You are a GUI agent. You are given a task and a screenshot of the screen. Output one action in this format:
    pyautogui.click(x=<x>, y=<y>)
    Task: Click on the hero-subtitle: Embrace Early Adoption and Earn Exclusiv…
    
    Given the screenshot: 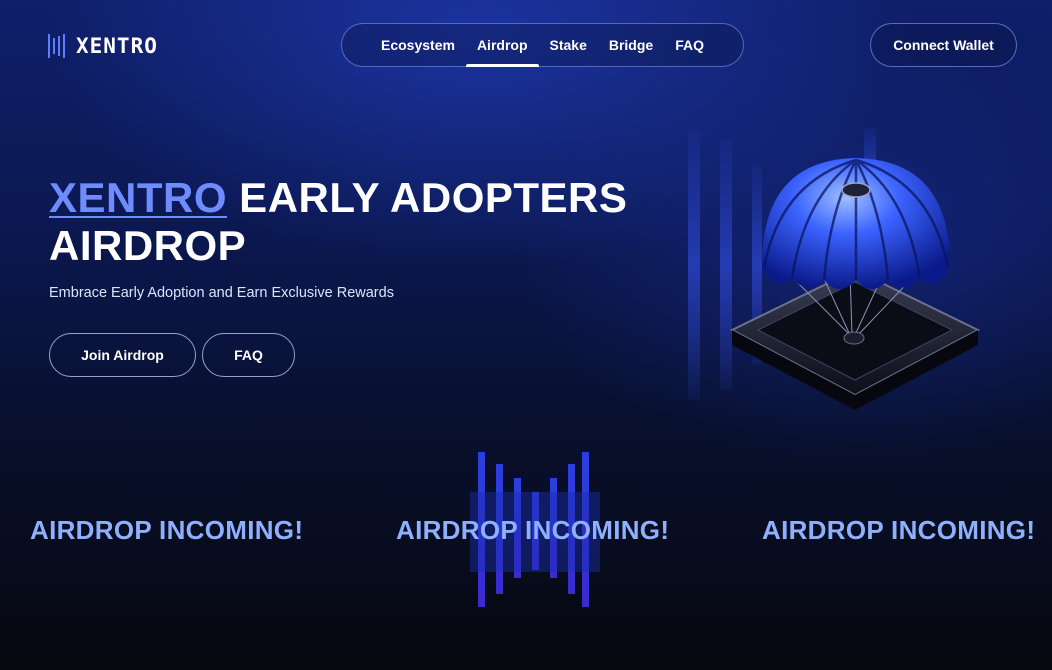 What is the action you would take?
    pyautogui.click(x=221, y=293)
    